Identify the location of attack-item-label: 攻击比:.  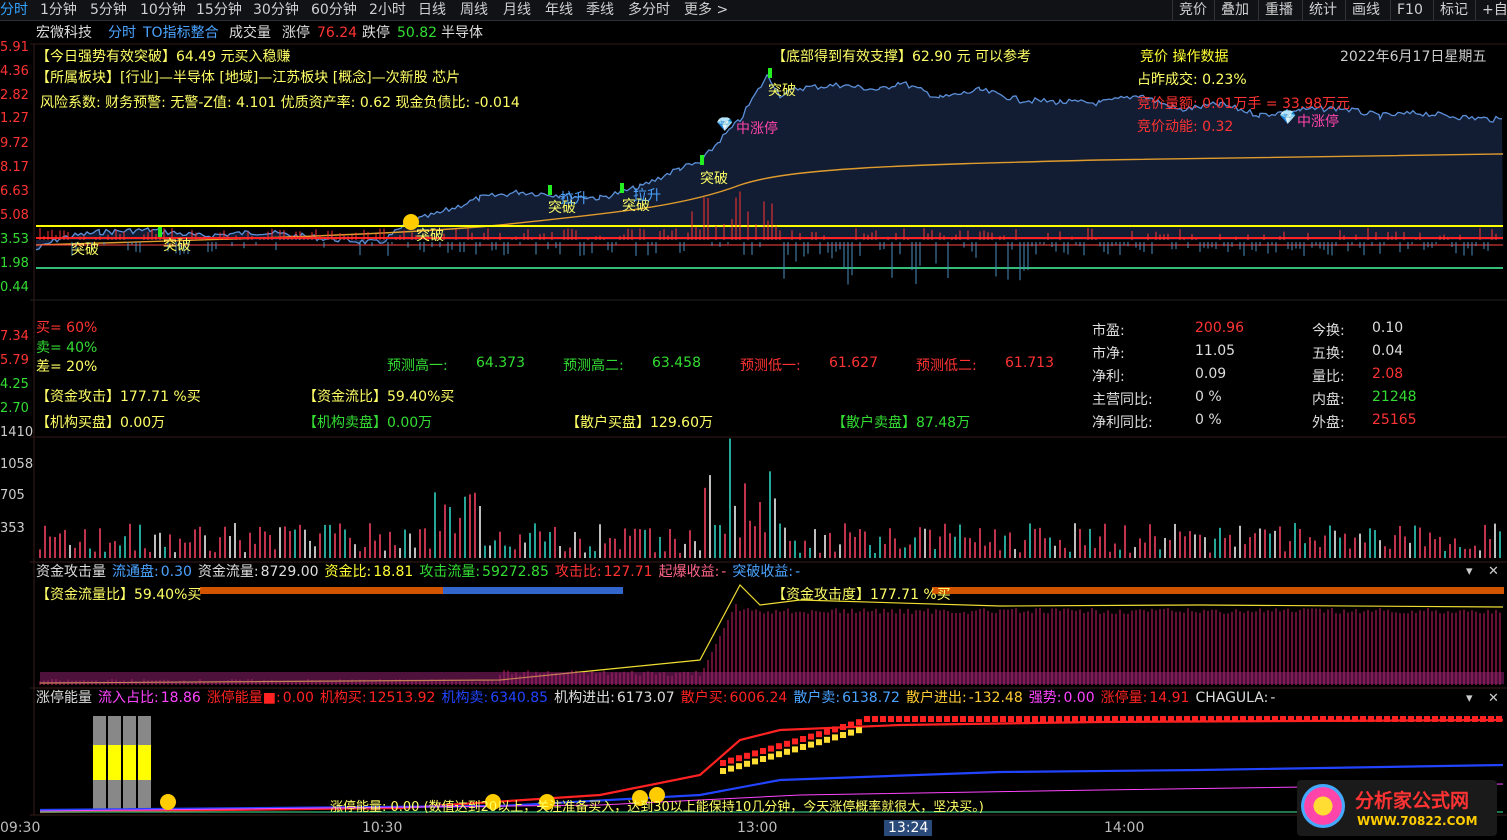
(578, 572).